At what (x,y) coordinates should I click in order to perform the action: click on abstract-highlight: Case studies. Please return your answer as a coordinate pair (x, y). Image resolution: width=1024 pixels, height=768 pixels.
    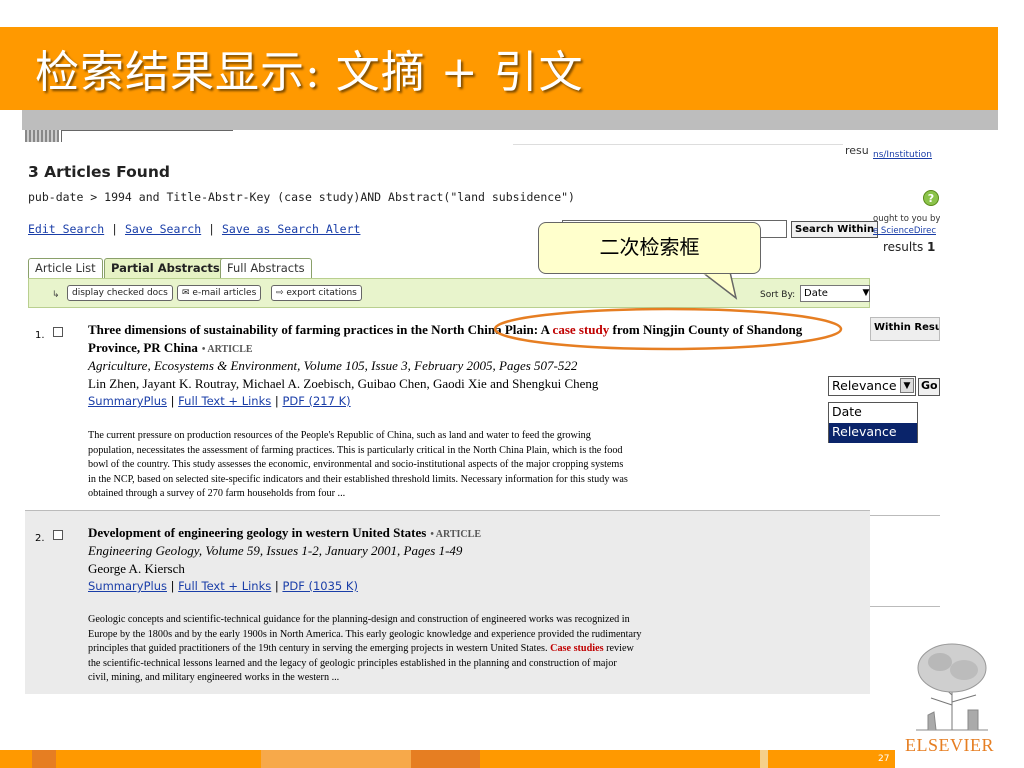
    Looking at the image, I should click on (577, 648).